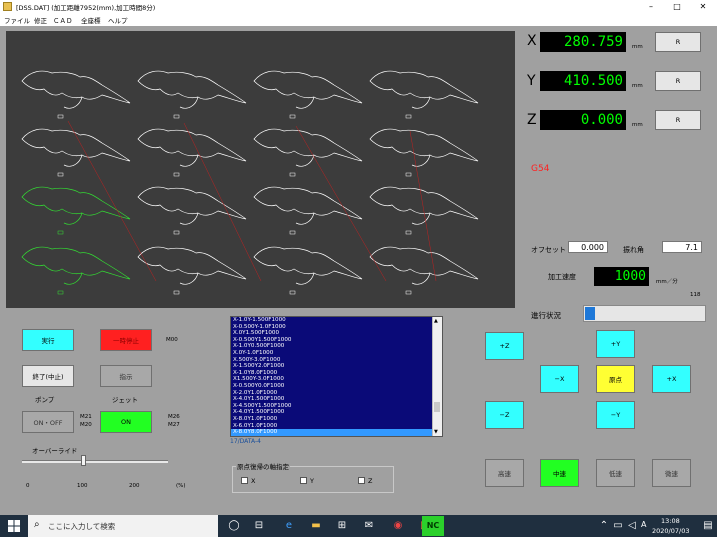  I want to click on title-bar: [DSS.DAT] (加工距離7952(mm),加工時間8分) – □ ✕, so click(358, 6).